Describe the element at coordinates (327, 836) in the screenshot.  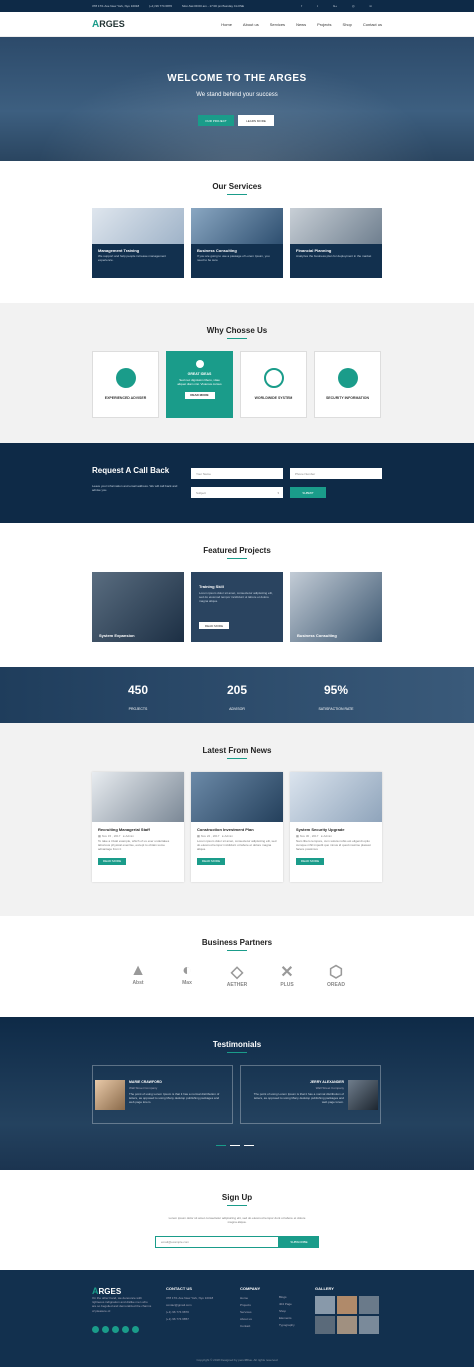
I see `news-author: Admin` at that location.